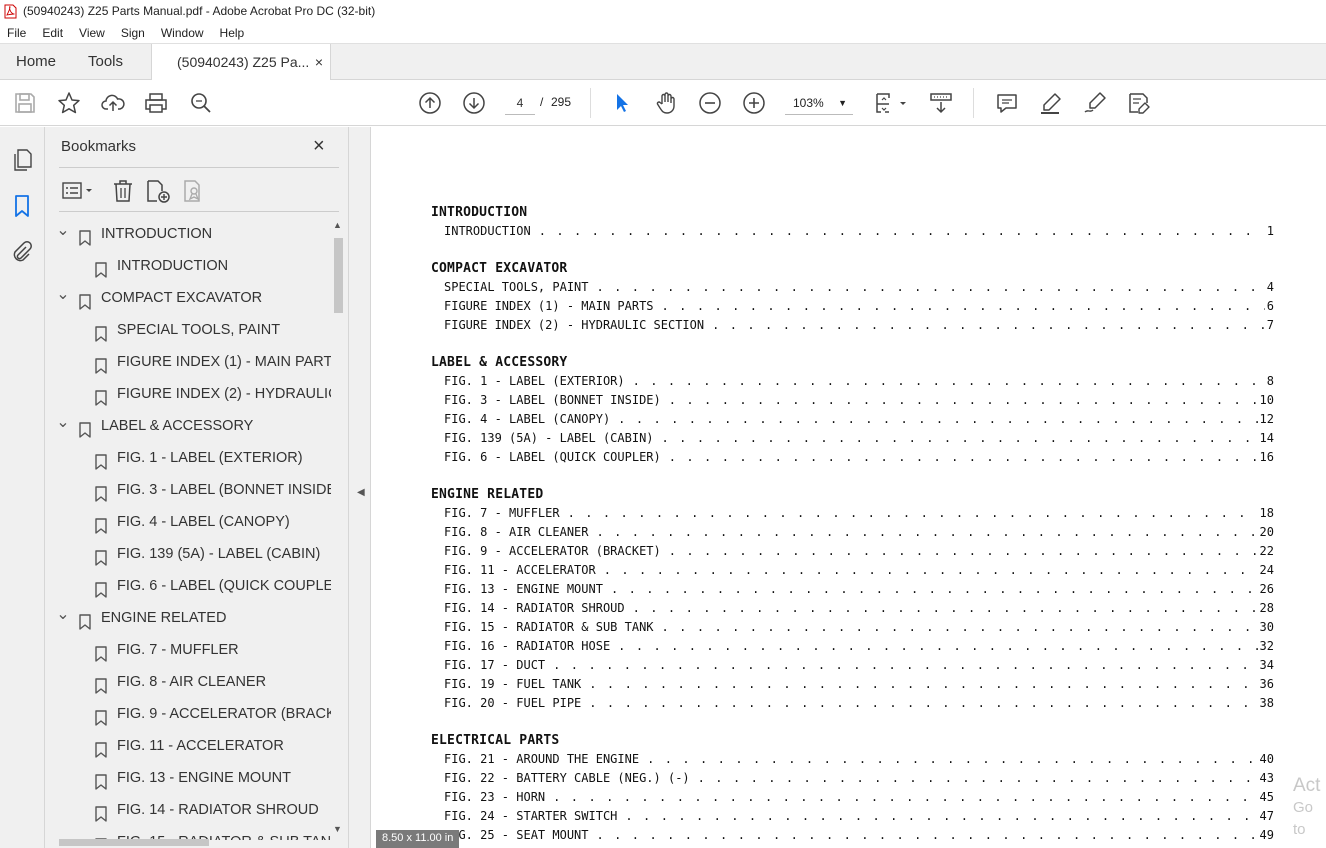  I want to click on hand-tool-icon, so click(666, 103).